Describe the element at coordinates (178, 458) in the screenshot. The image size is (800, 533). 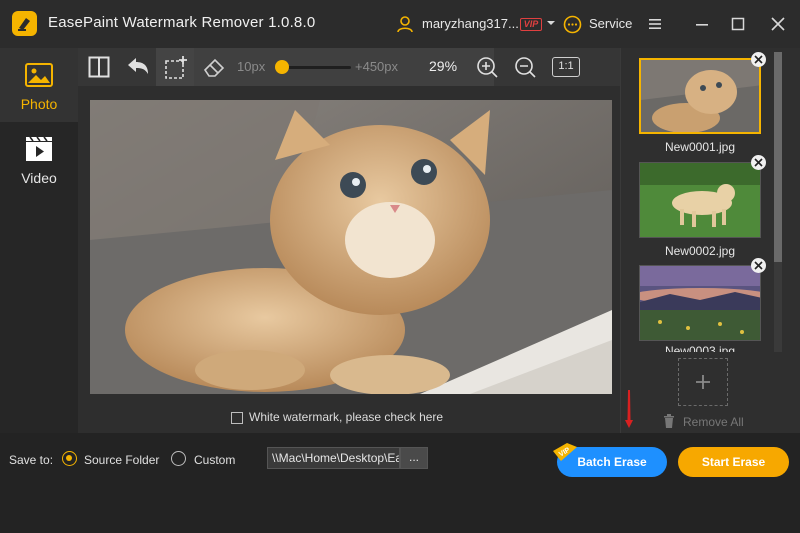
I see `custom-radio` at that location.